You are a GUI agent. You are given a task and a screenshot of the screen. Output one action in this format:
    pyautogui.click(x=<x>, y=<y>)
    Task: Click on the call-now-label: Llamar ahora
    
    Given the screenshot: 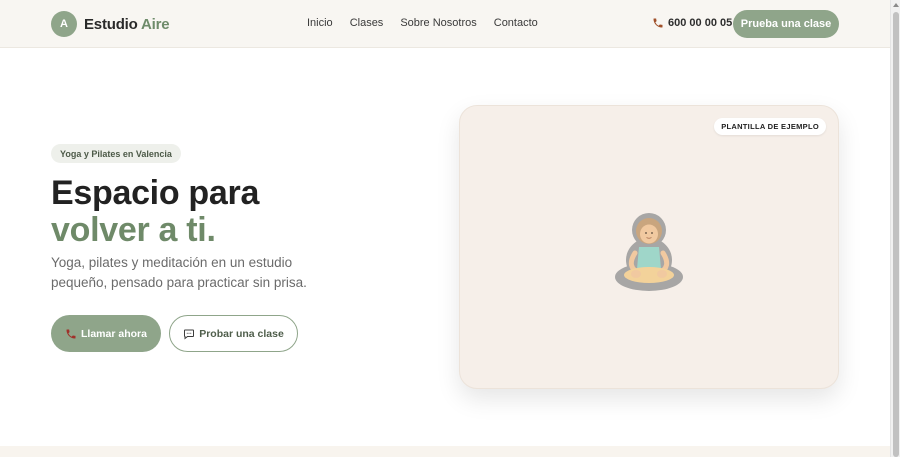 What is the action you would take?
    pyautogui.click(x=114, y=333)
    